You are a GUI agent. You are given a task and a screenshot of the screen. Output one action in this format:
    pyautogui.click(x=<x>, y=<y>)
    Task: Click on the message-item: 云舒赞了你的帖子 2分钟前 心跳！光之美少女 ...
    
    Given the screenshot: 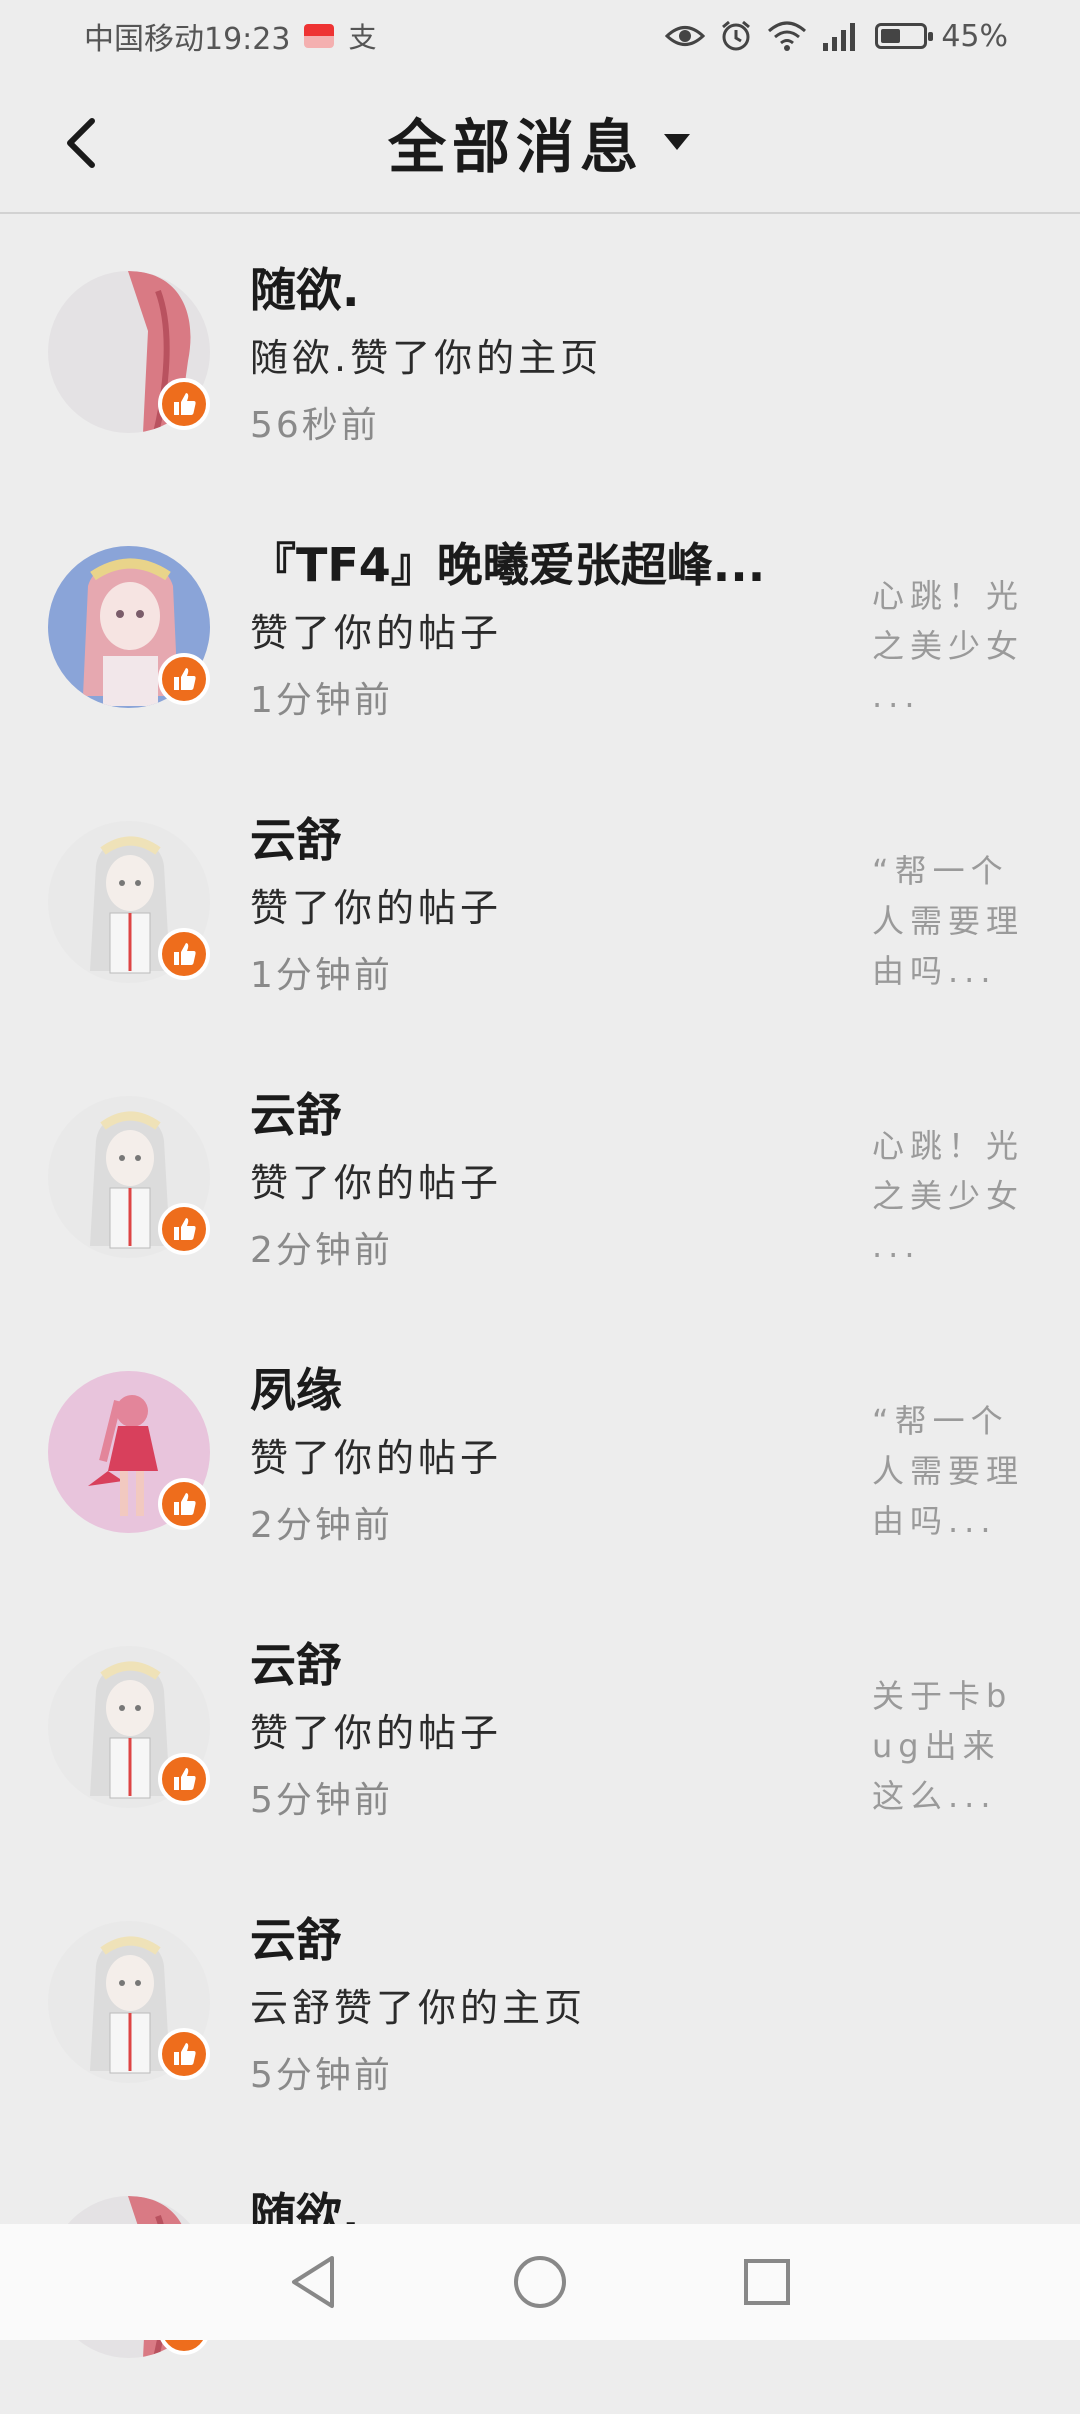 What is the action you would take?
    pyautogui.click(x=540, y=1176)
    